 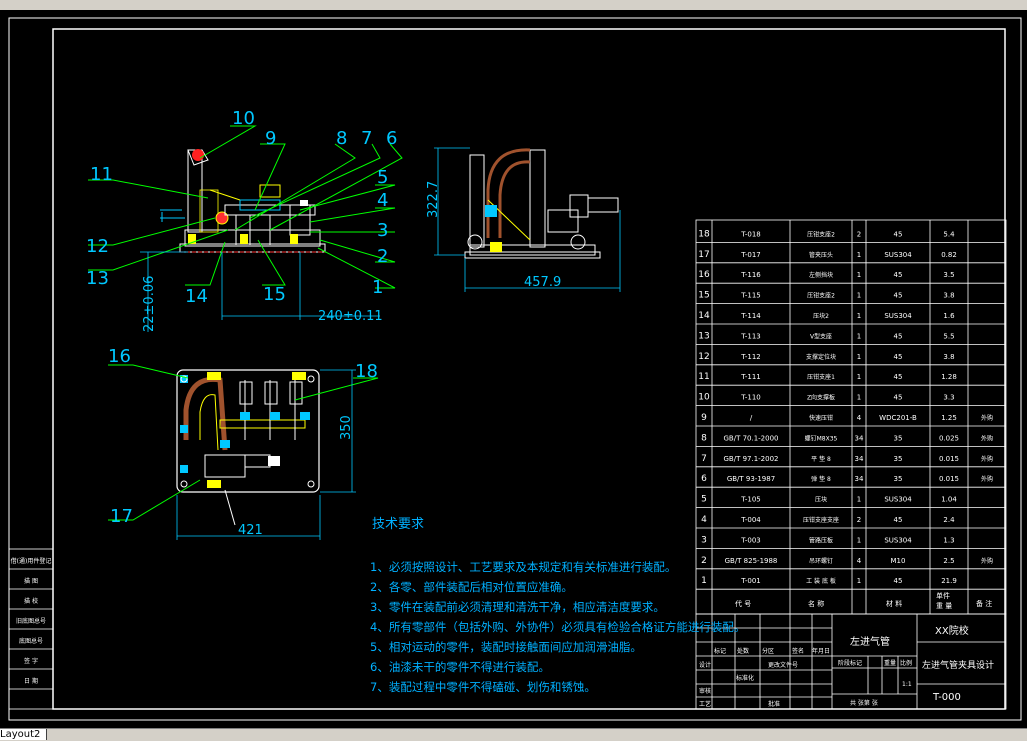 What do you see at coordinates (907, 684) in the screenshot?
I see `title-scale: 1:1` at bounding box center [907, 684].